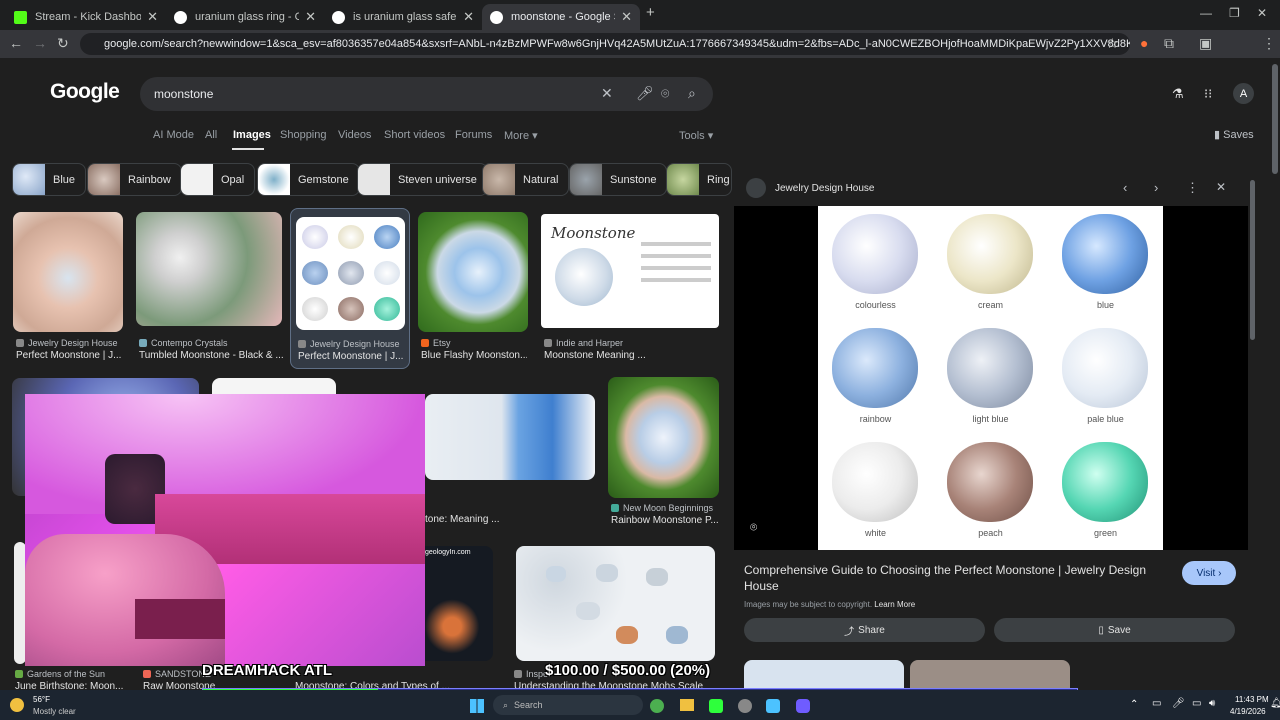 This screenshot has height=720, width=1280. Describe the element at coordinates (1234, 134) in the screenshot. I see `saves-button: ▮ Saves` at that location.